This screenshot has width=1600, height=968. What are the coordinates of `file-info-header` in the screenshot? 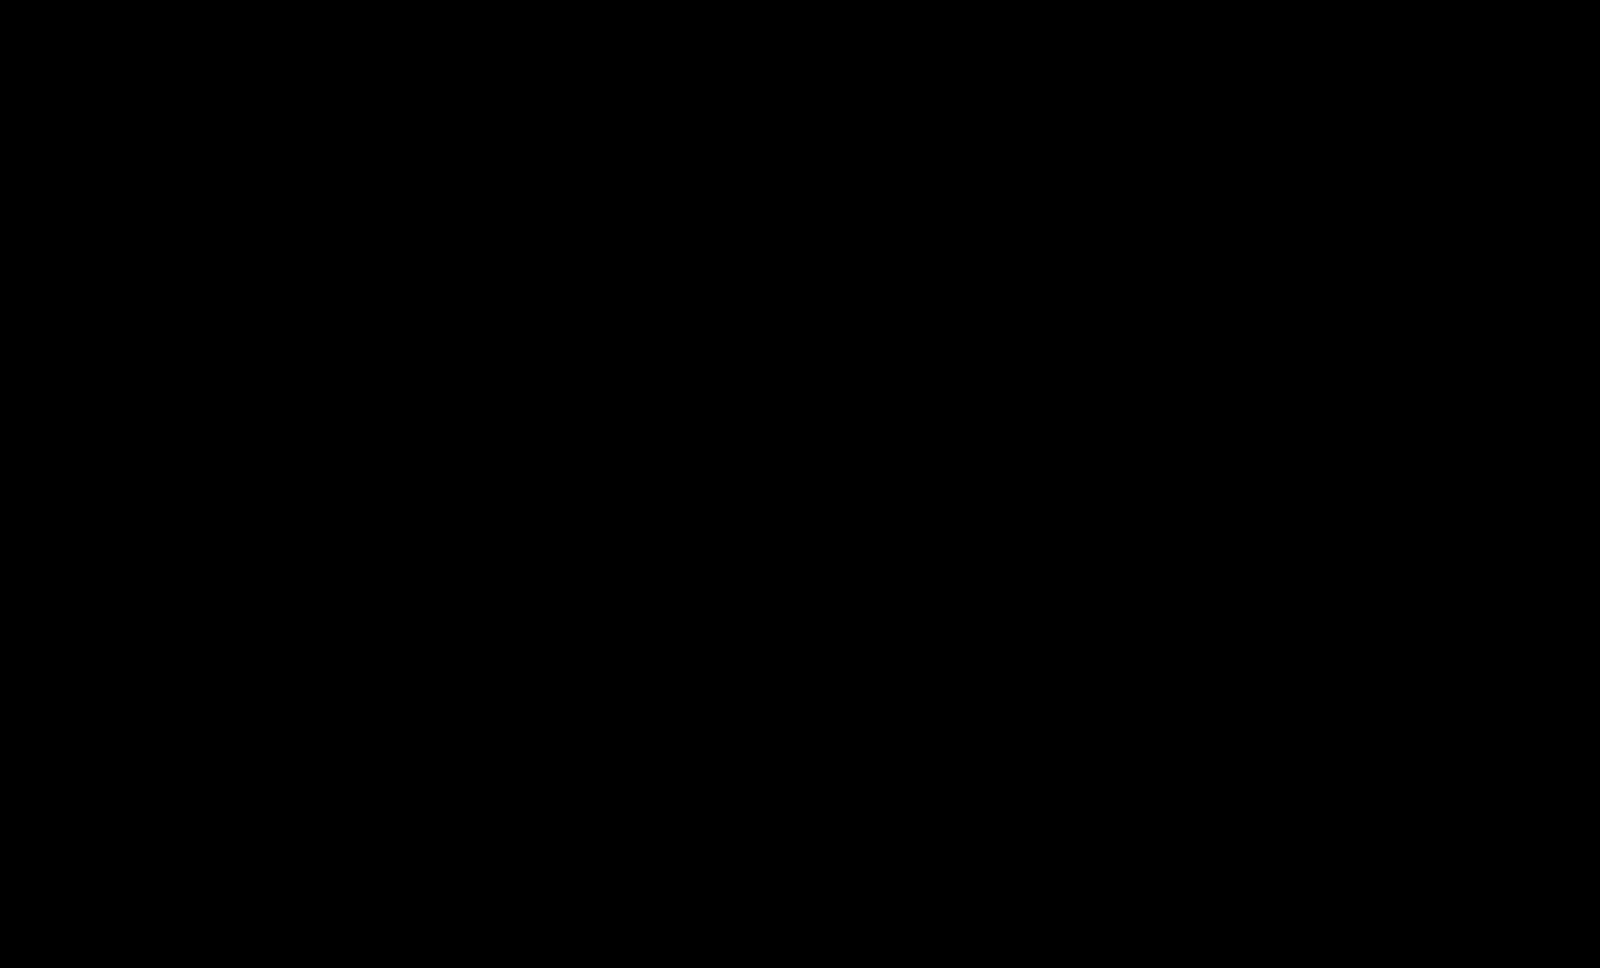 It's located at (800, 34).